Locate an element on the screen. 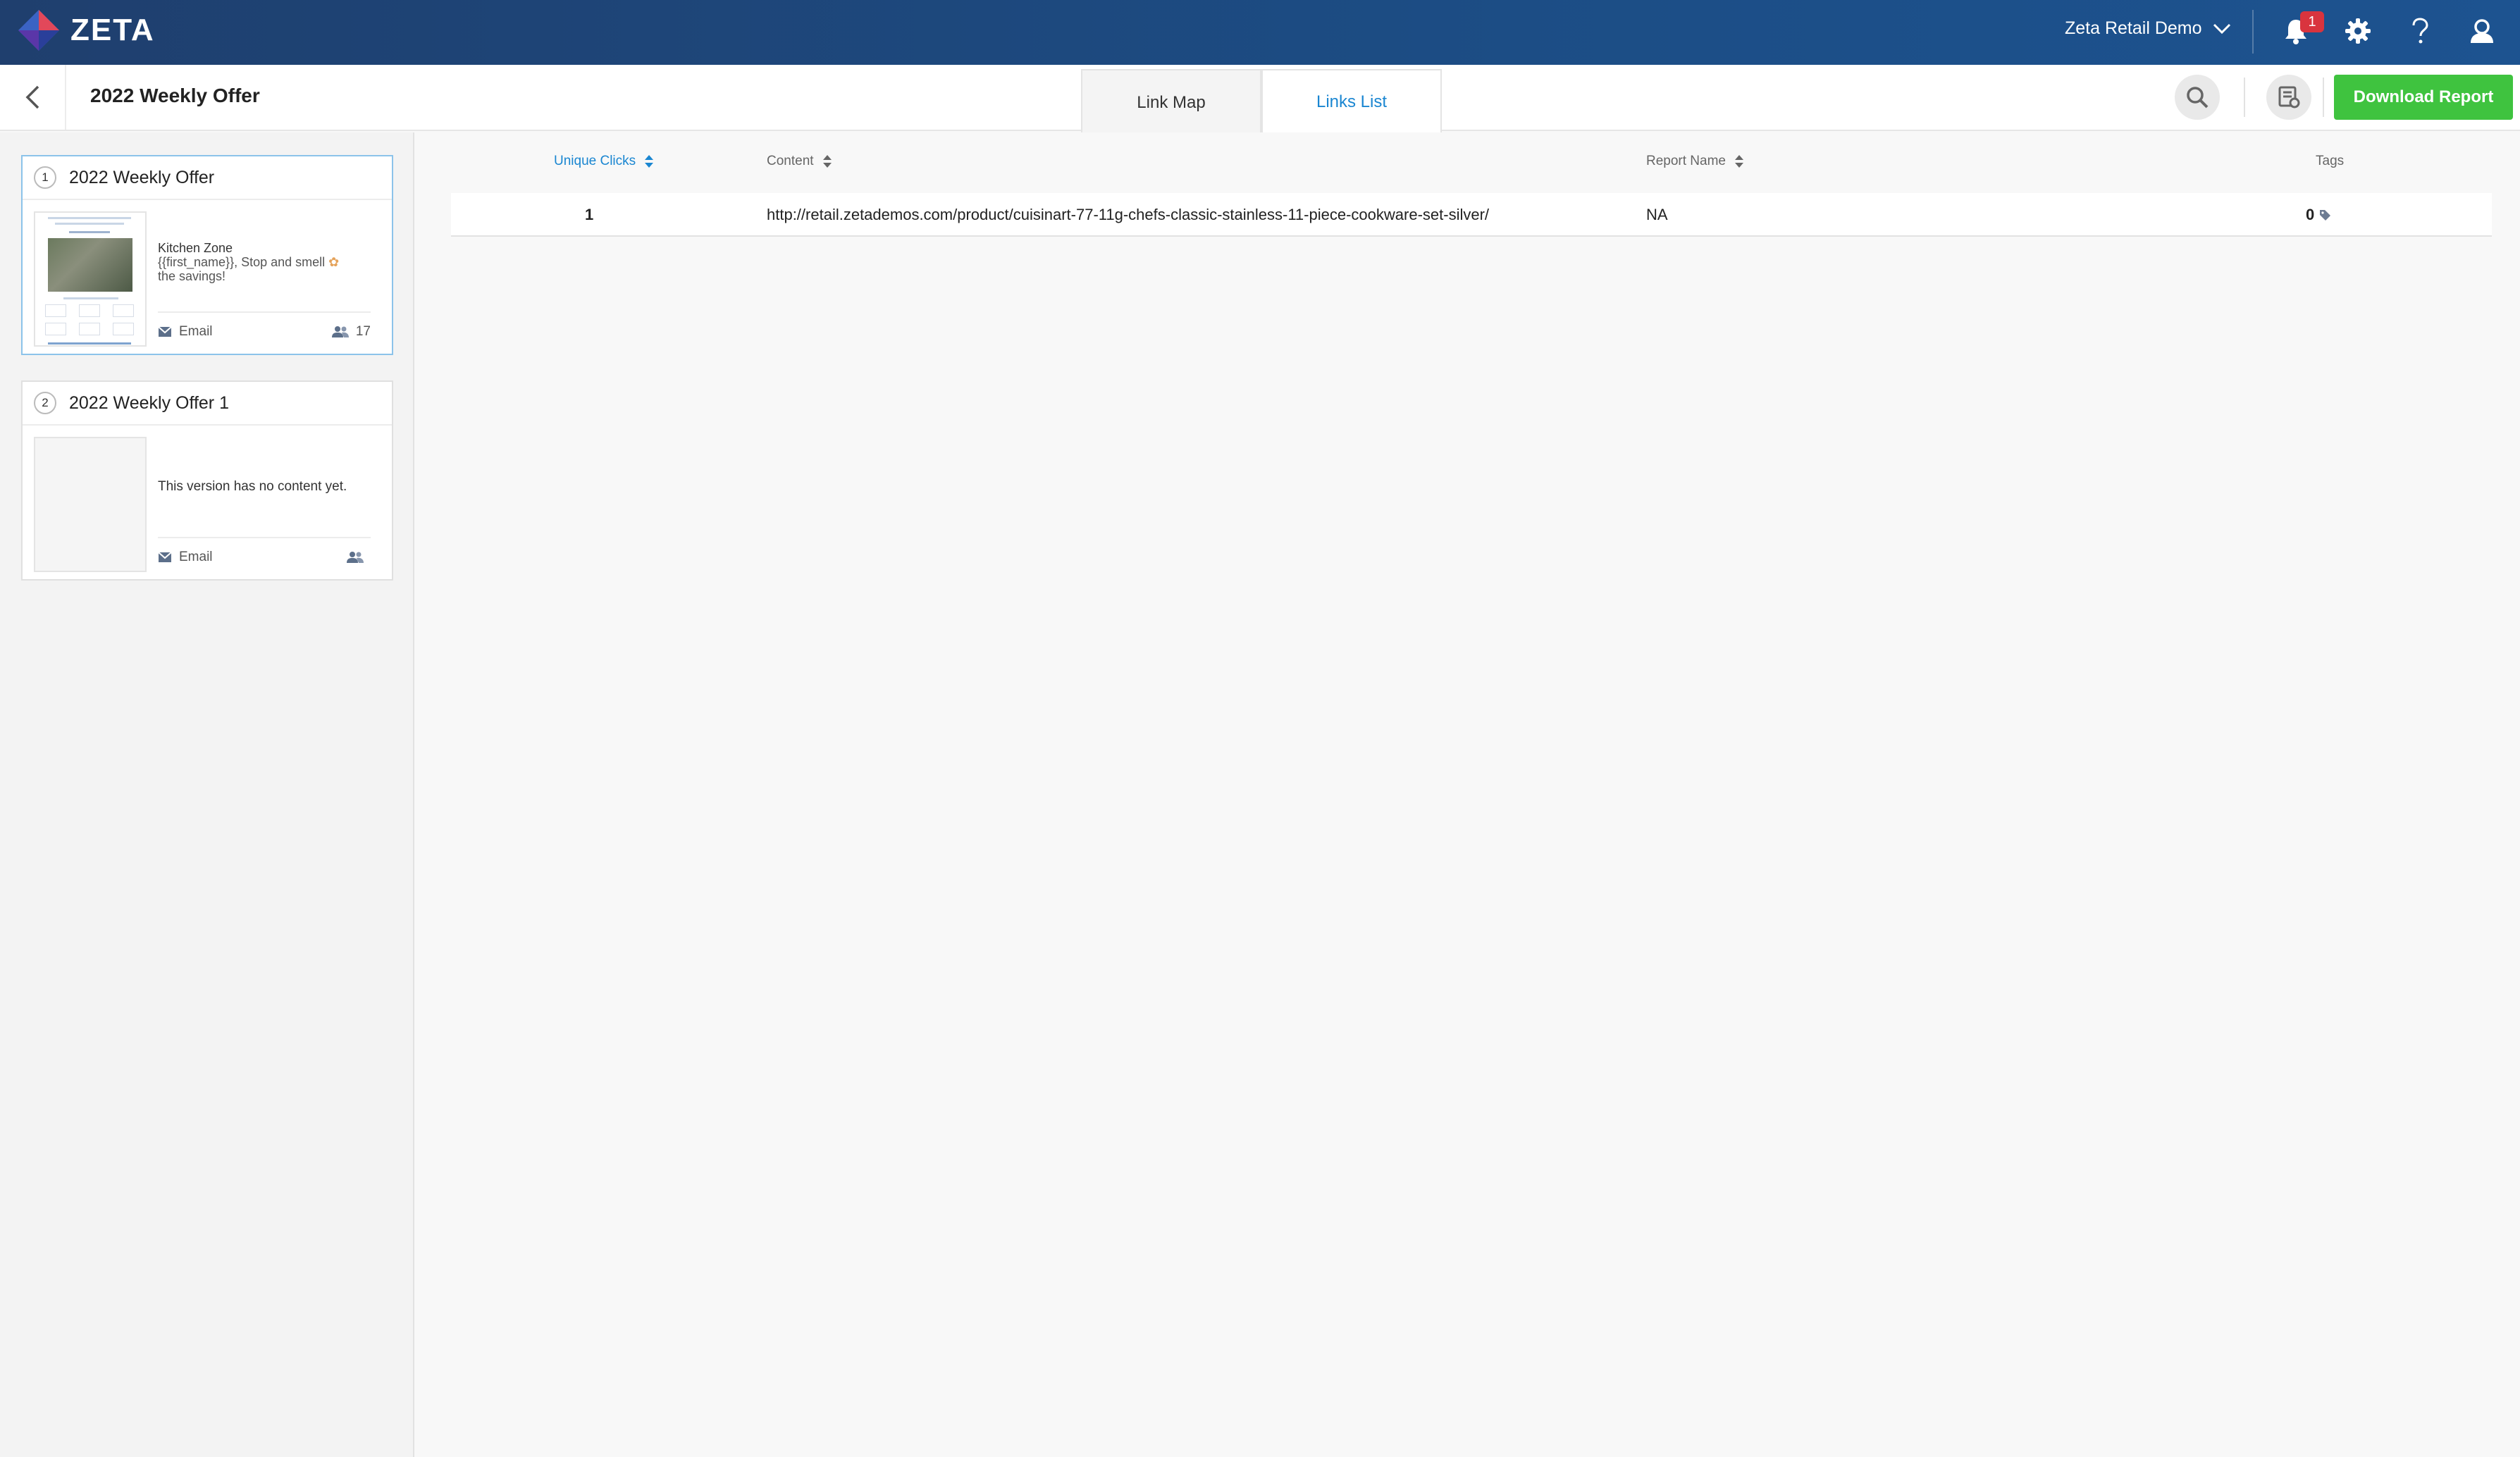  search-button is located at coordinates (2197, 98).